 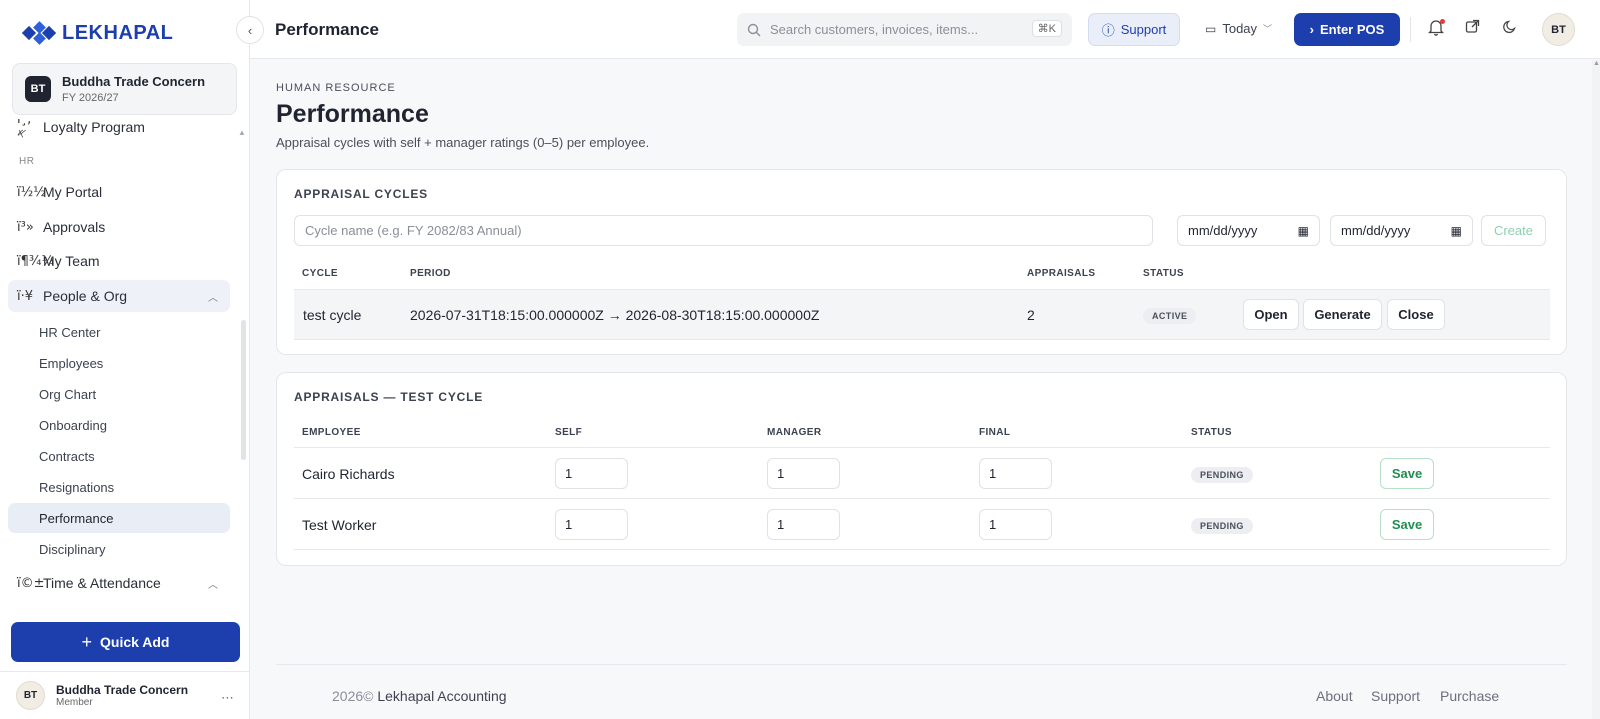 What do you see at coordinates (320, 273) in the screenshot?
I see `column-header-cycle: CYCLE` at bounding box center [320, 273].